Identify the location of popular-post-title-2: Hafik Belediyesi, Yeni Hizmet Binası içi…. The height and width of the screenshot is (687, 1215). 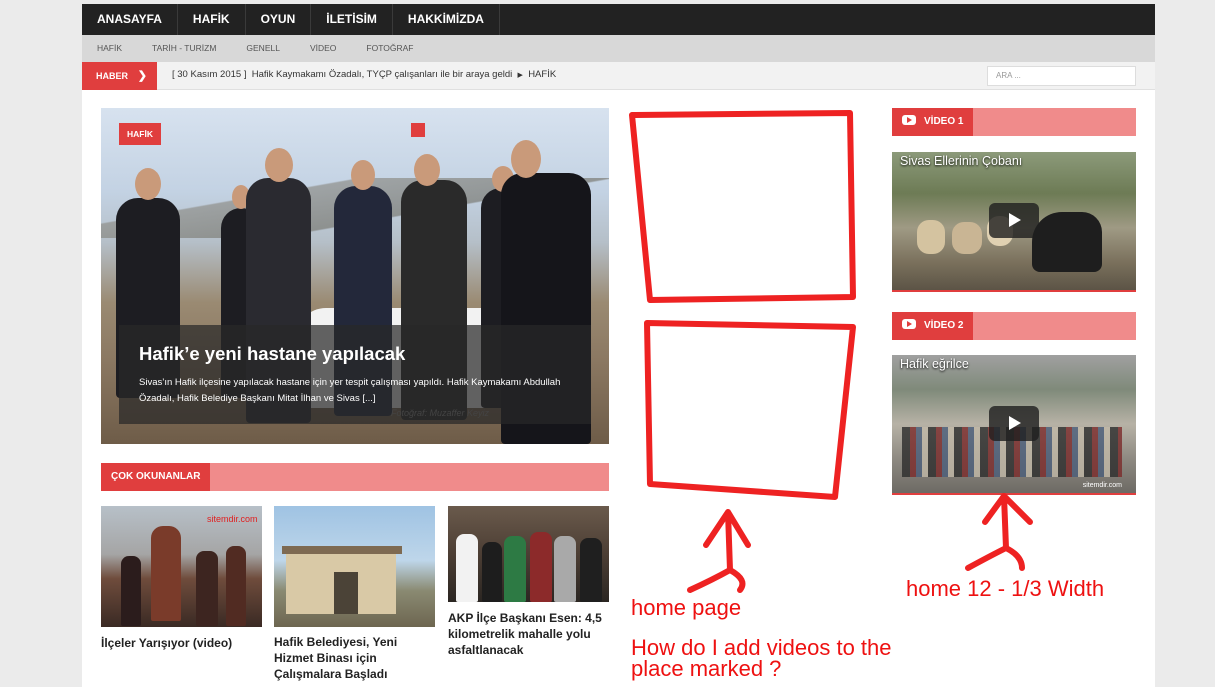
(349, 658).